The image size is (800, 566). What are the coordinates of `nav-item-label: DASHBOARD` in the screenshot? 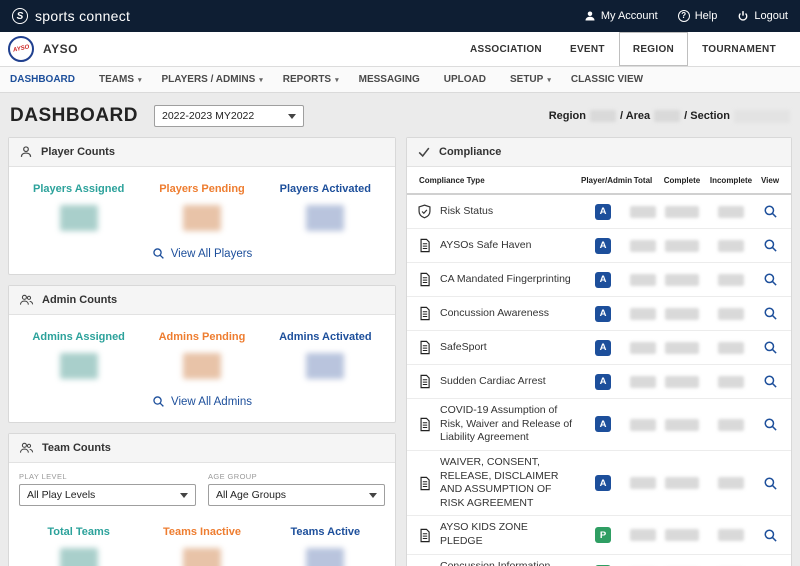 It's located at (42, 79).